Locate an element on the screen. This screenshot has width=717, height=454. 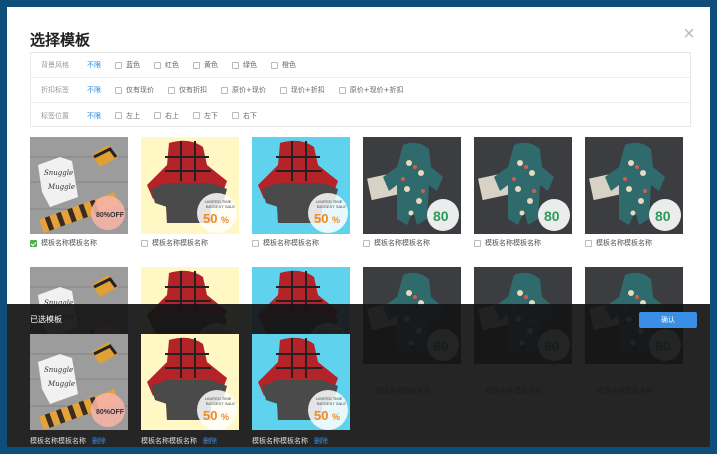
filter-option: 橙色 is located at coordinates (283, 65).